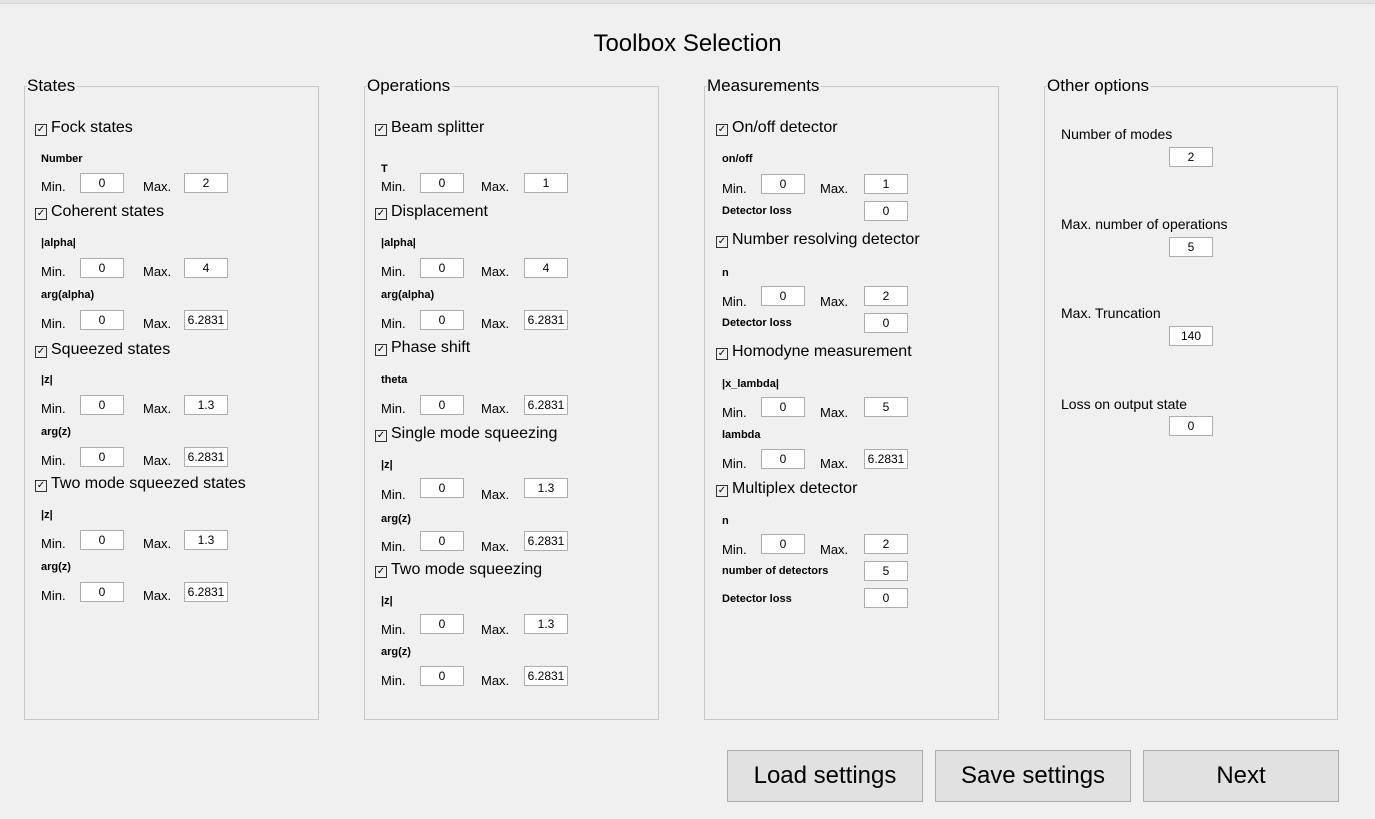 Image resolution: width=1375 pixels, height=819 pixels. I want to click on multiplex-detector-loss-input: 0, so click(886, 598).